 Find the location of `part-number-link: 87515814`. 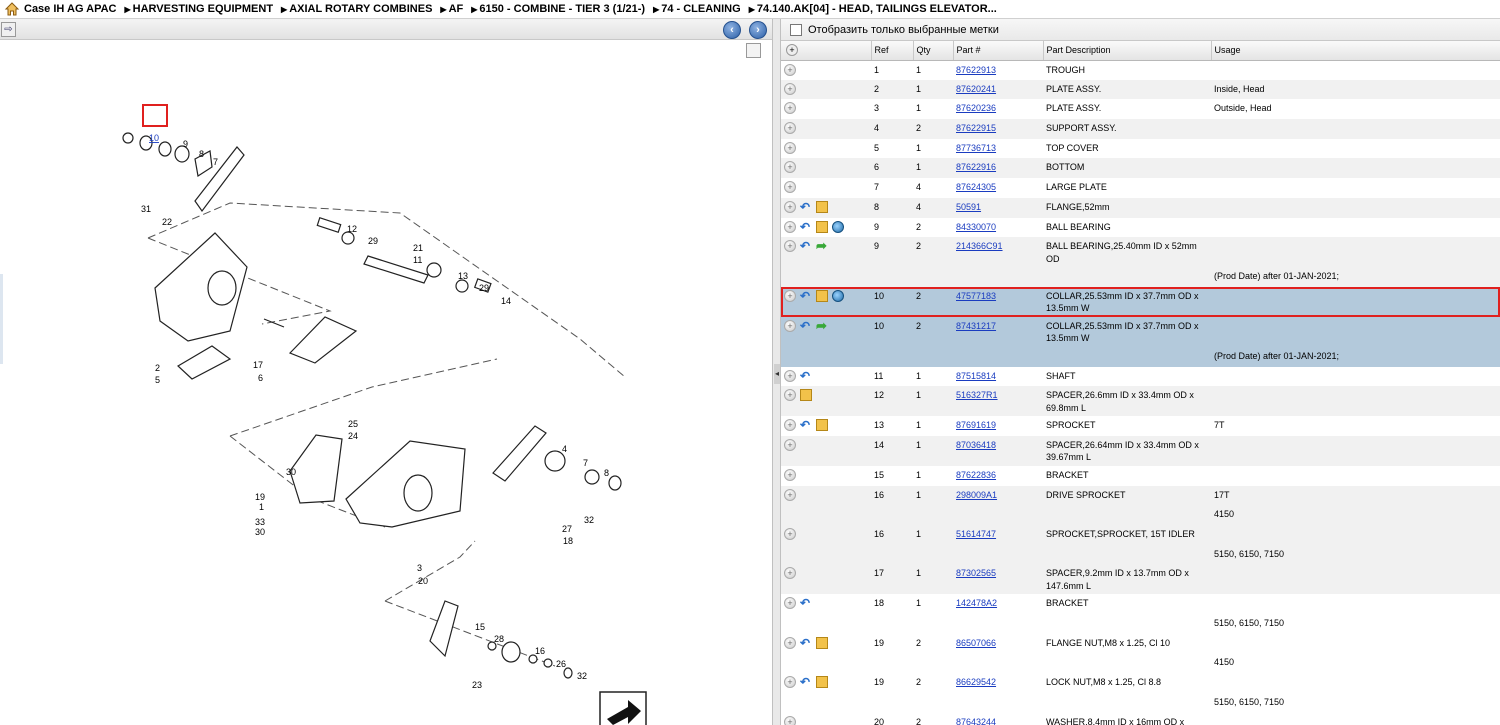

part-number-link: 87515814 is located at coordinates (976, 376).